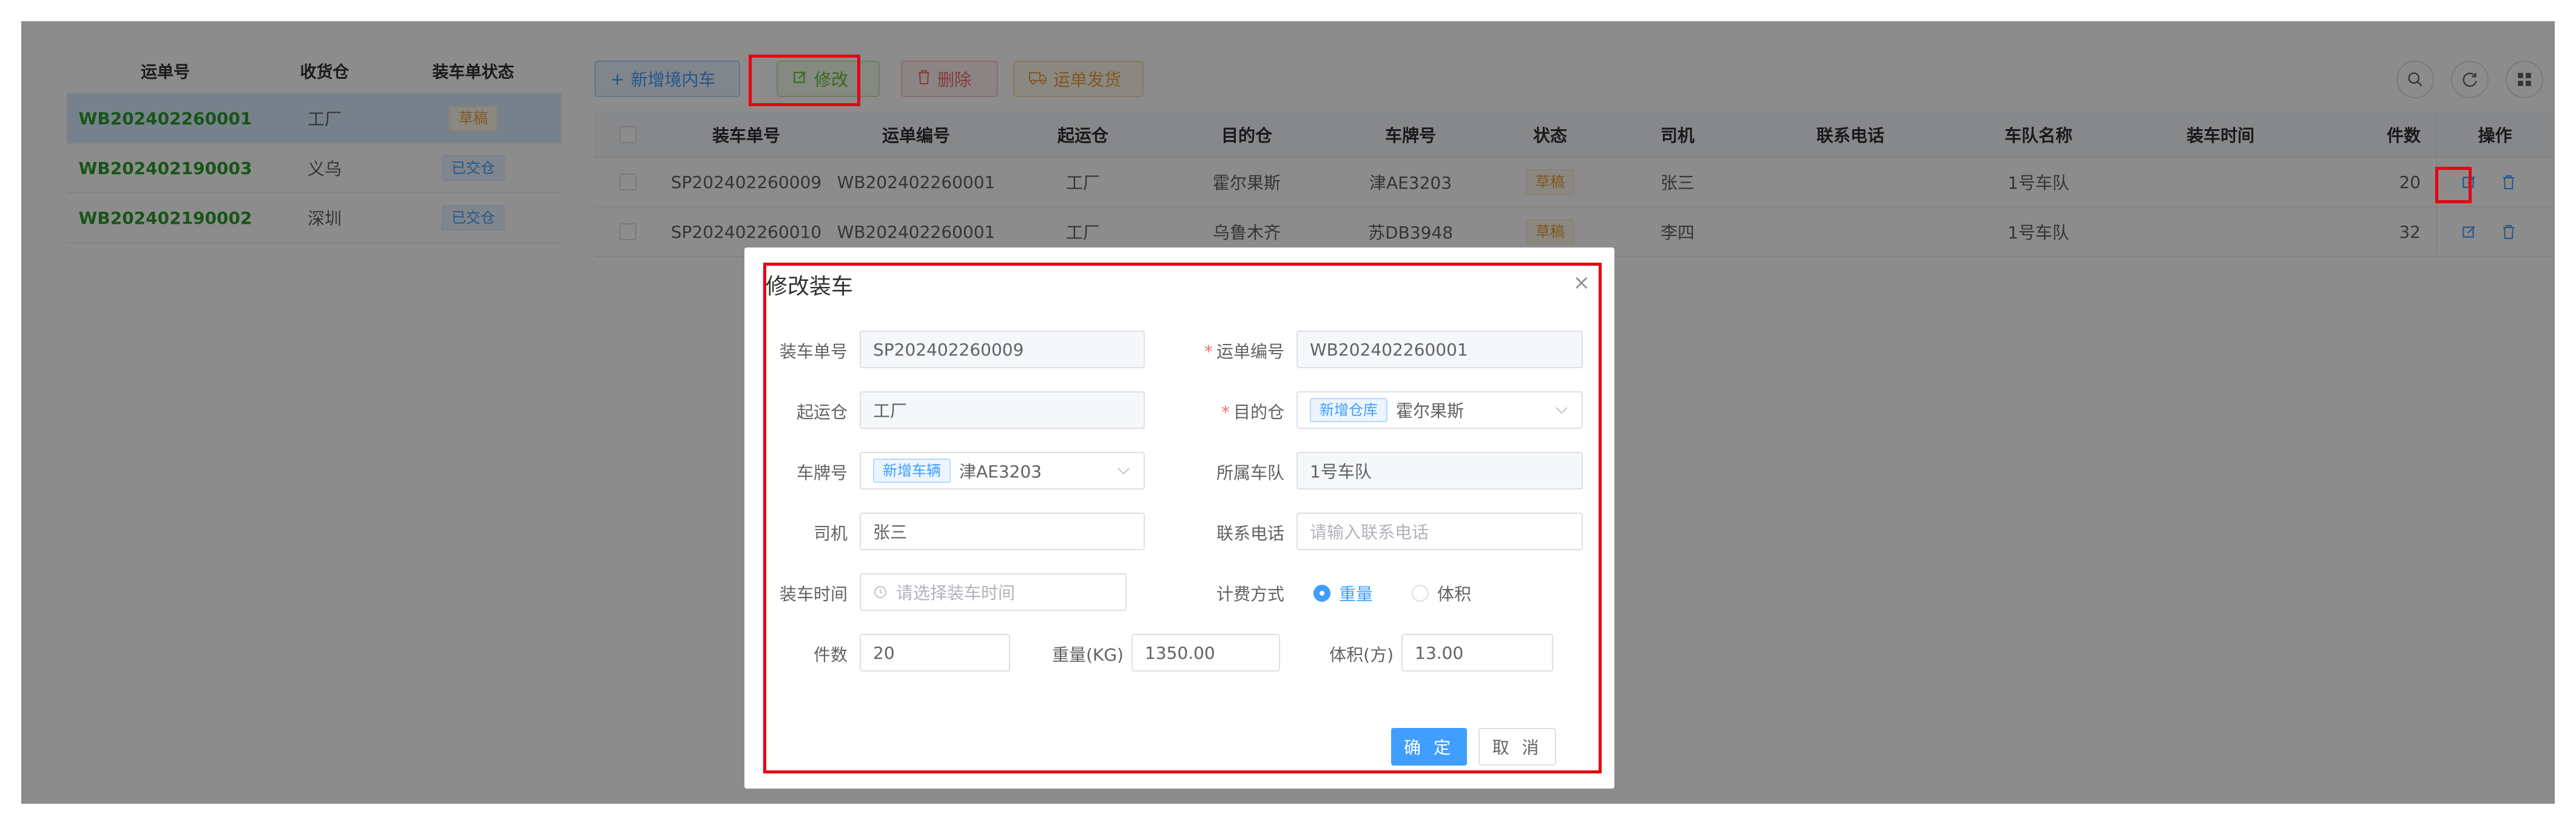  Describe the element at coordinates (2453, 185) in the screenshot. I see `highlight-row-edit-icon` at that location.